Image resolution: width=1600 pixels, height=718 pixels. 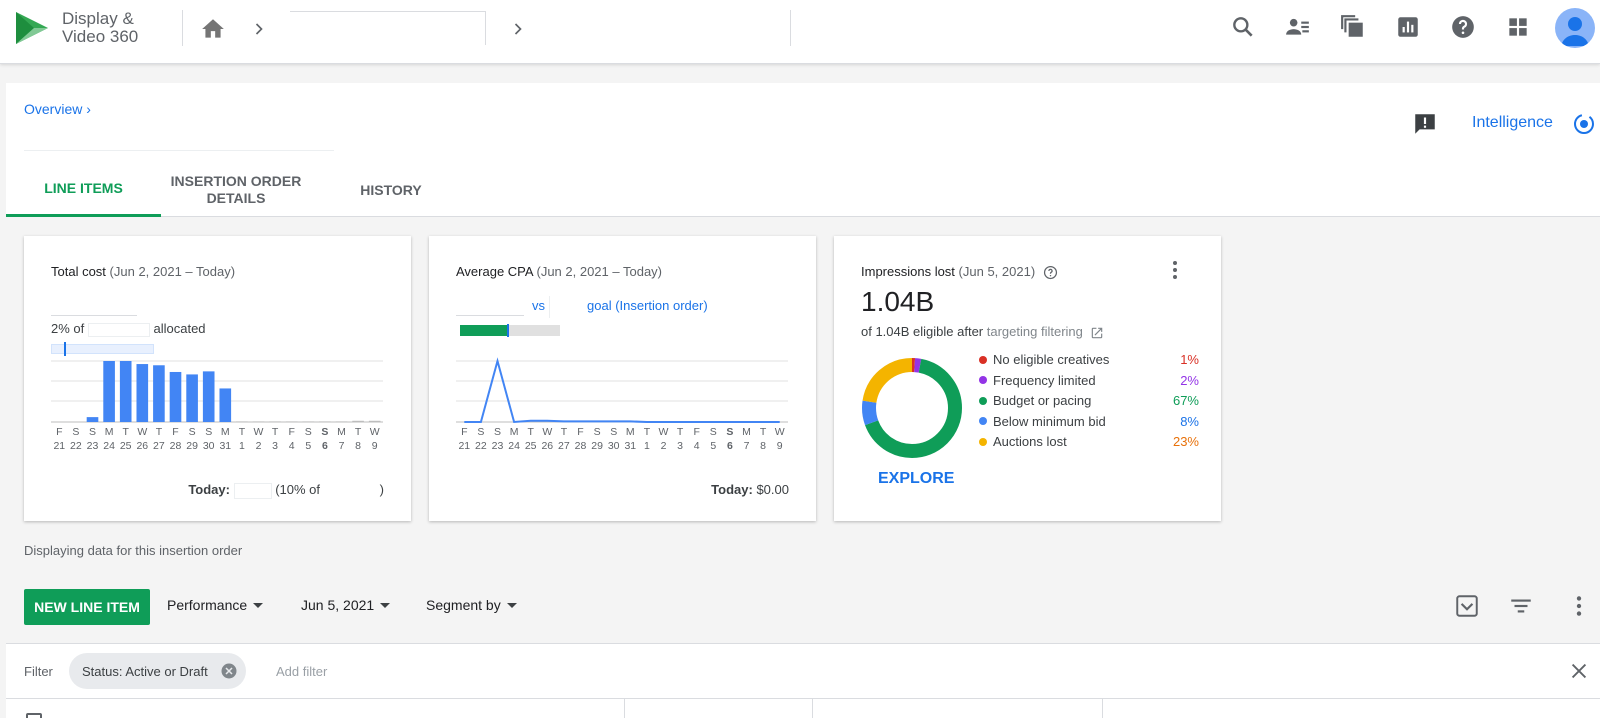 I want to click on open-in-new-icon, so click(x=1097, y=333).